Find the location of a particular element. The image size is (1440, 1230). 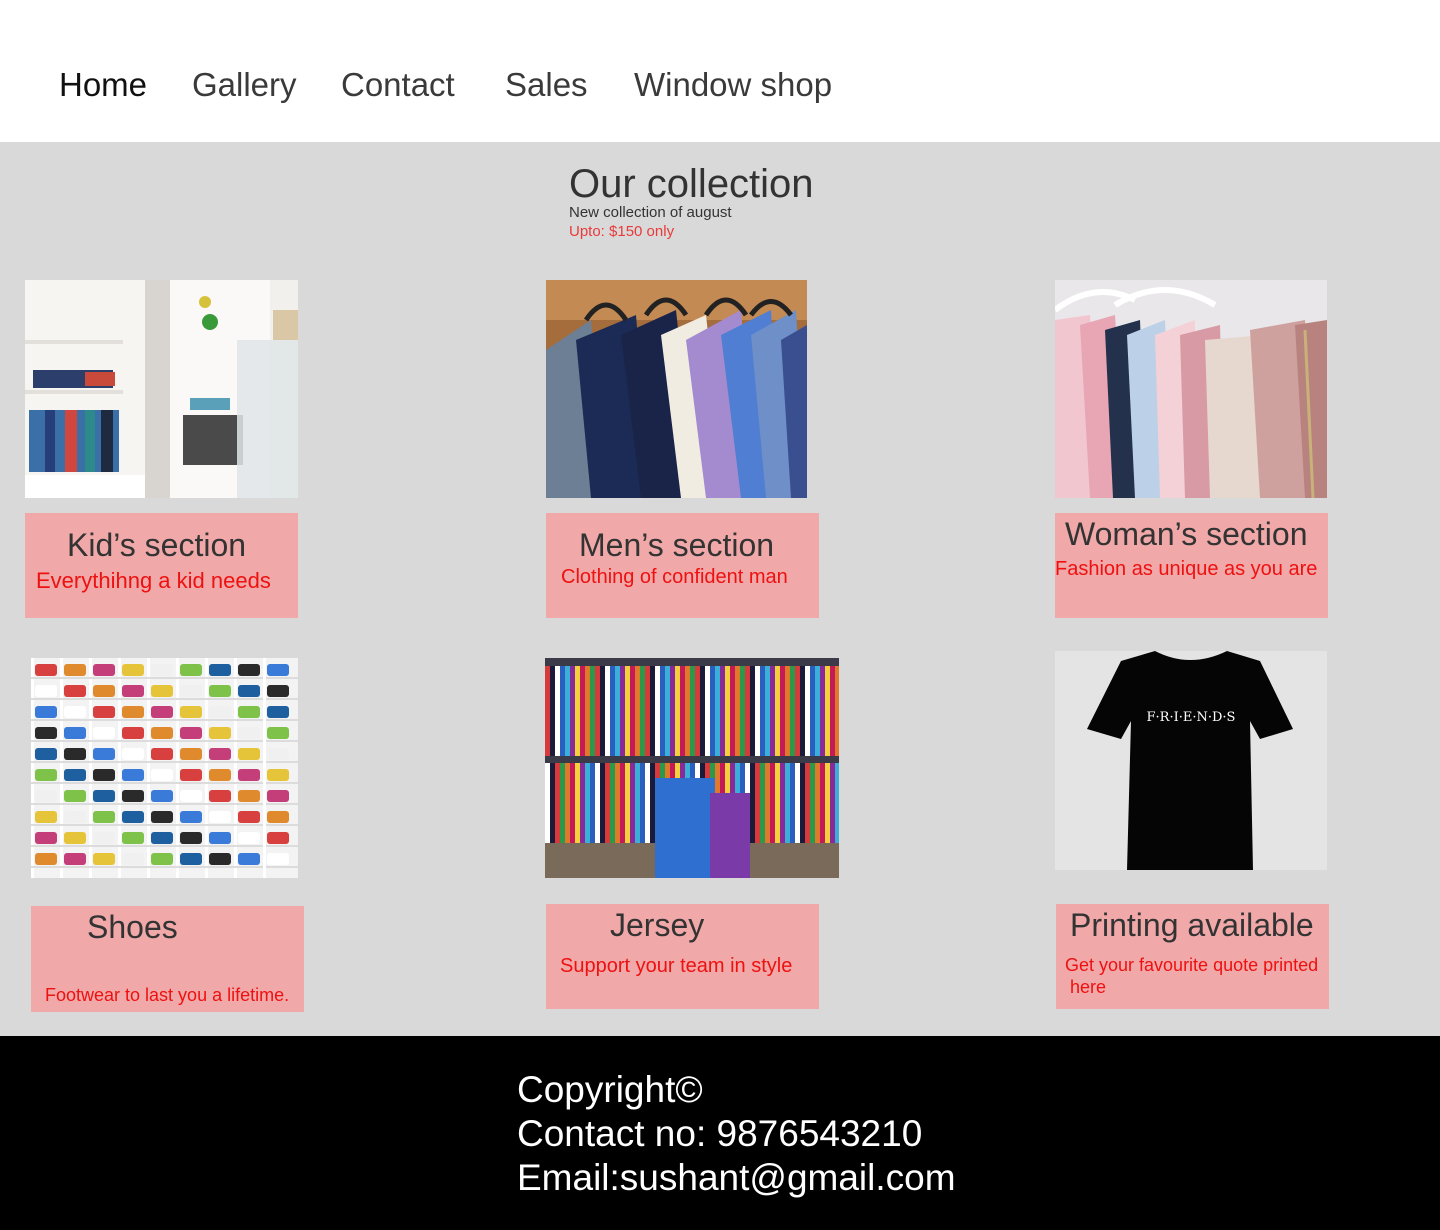

mens-section-card: Men’s section Clothing of confident man is located at coordinates (682, 565).